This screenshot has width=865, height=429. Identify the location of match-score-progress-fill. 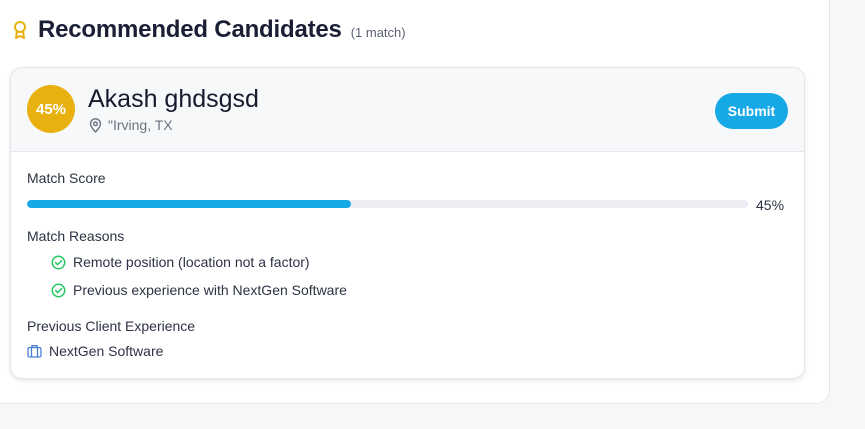
(189, 204).